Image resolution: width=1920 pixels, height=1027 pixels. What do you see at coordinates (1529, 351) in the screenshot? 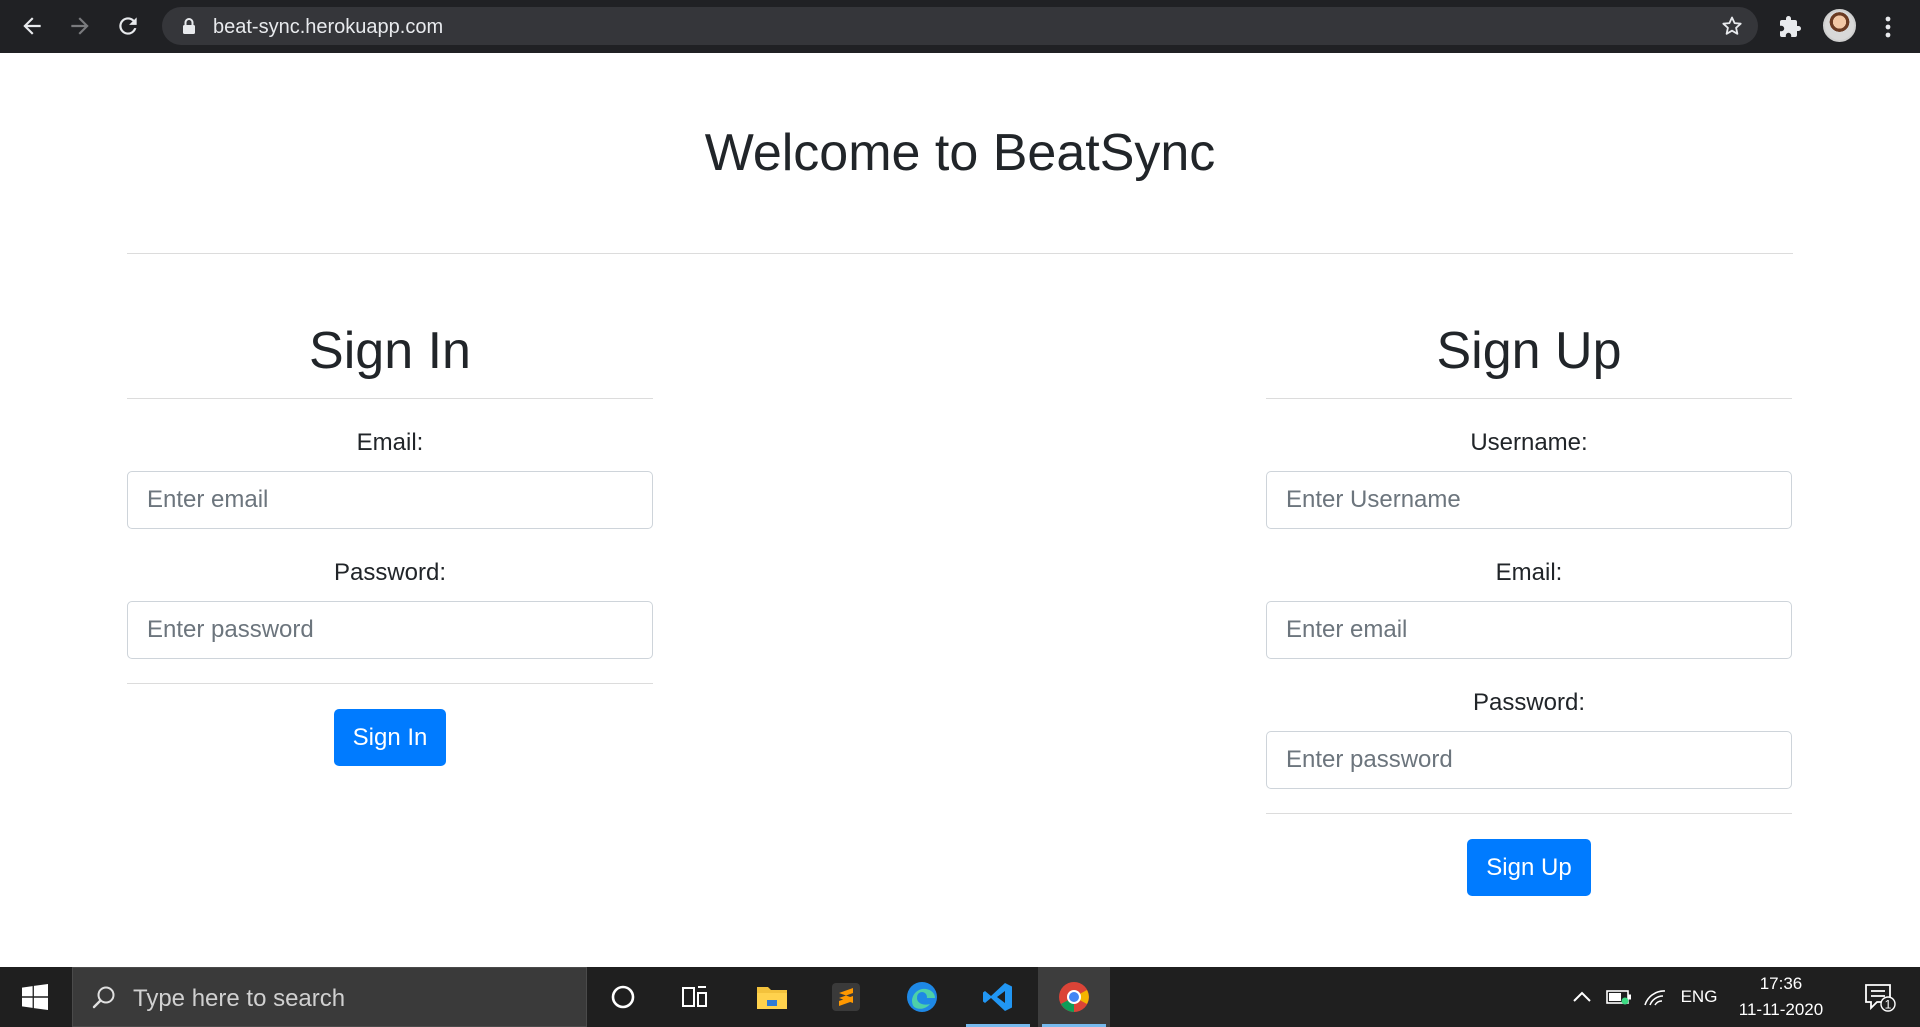
I see `sign-up-heading: Sign Up` at bounding box center [1529, 351].